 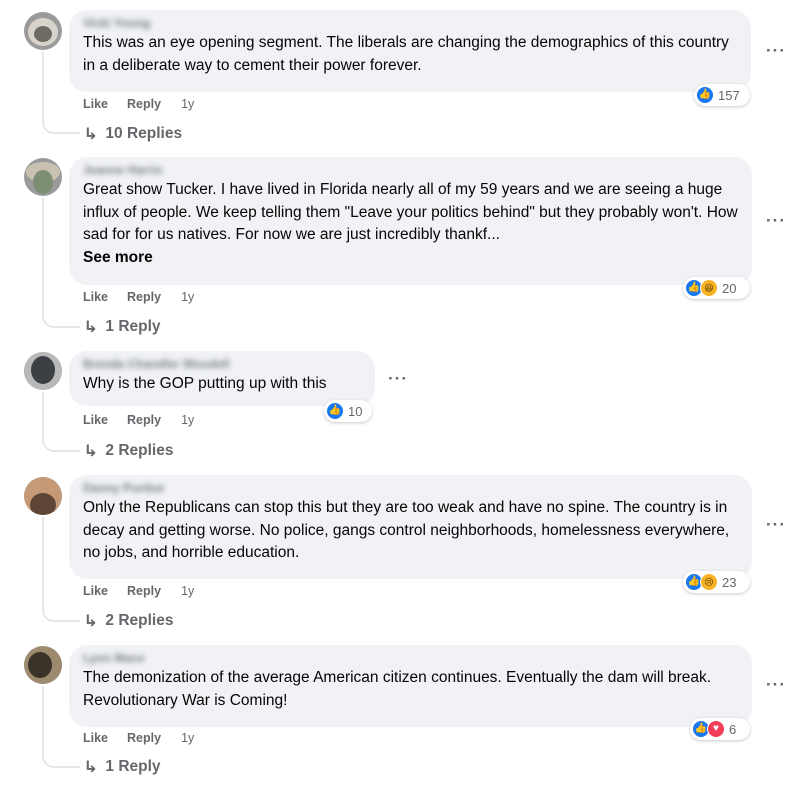 What do you see at coordinates (411, 170) in the screenshot?
I see `author-name: Jeanne Harris` at bounding box center [411, 170].